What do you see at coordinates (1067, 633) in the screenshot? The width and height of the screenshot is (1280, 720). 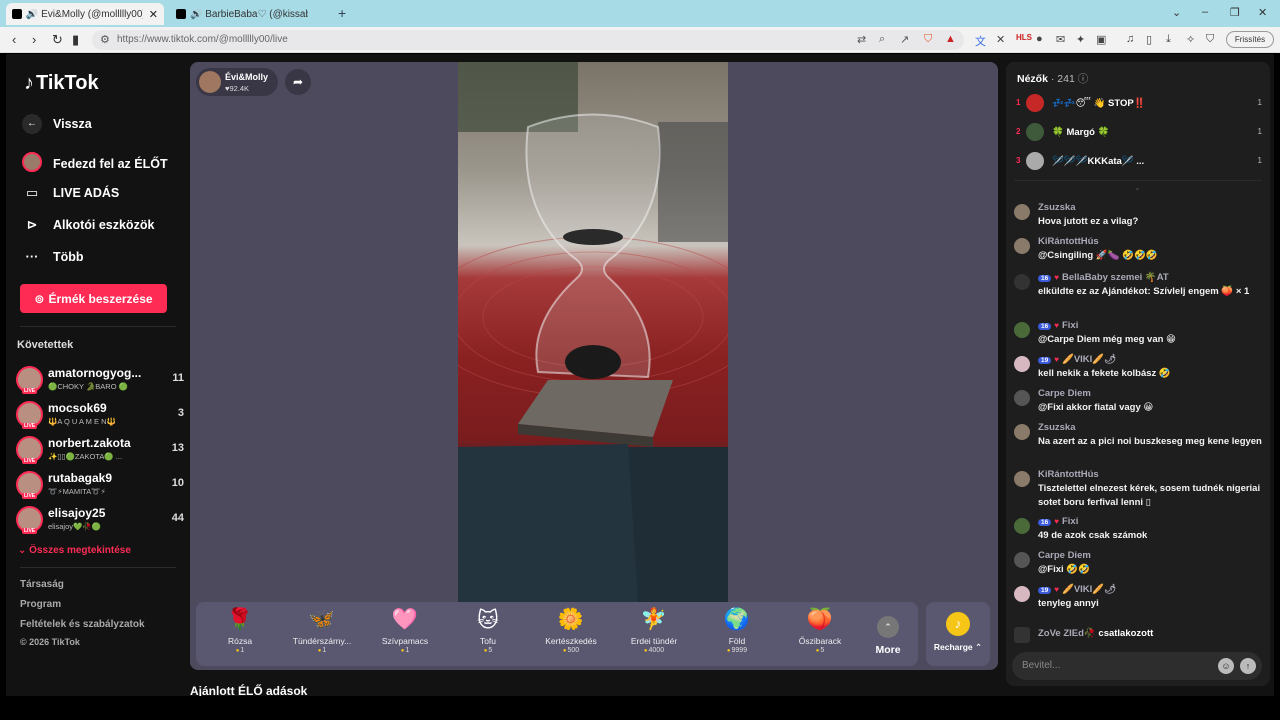 I see `chat-username: ZoVe ZIEd🥀` at bounding box center [1067, 633].